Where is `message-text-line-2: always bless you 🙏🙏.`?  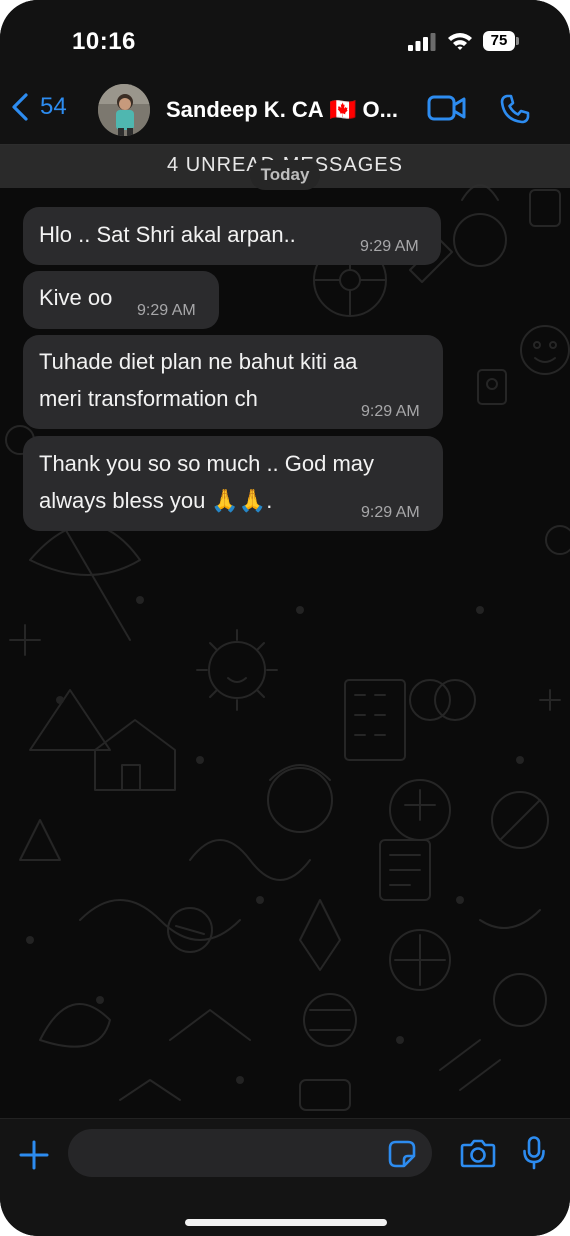
message-text-line-2: always bless you 🙏🙏. is located at coordinates (156, 500).